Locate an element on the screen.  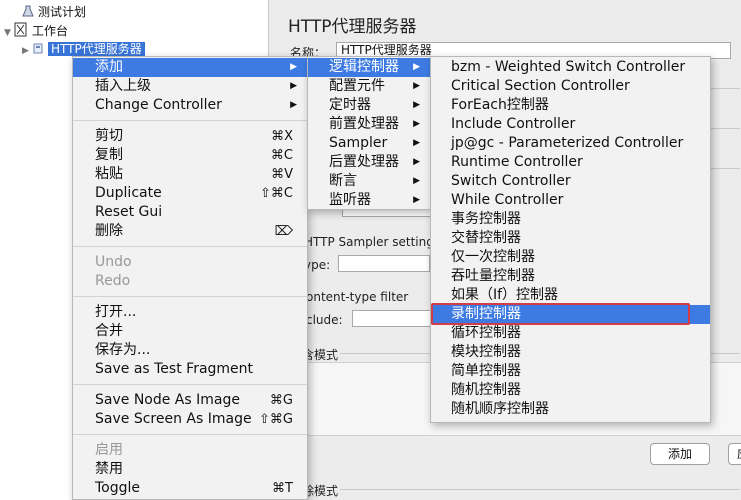
delete-key-icon: ⌦ is located at coordinates (283, 231).